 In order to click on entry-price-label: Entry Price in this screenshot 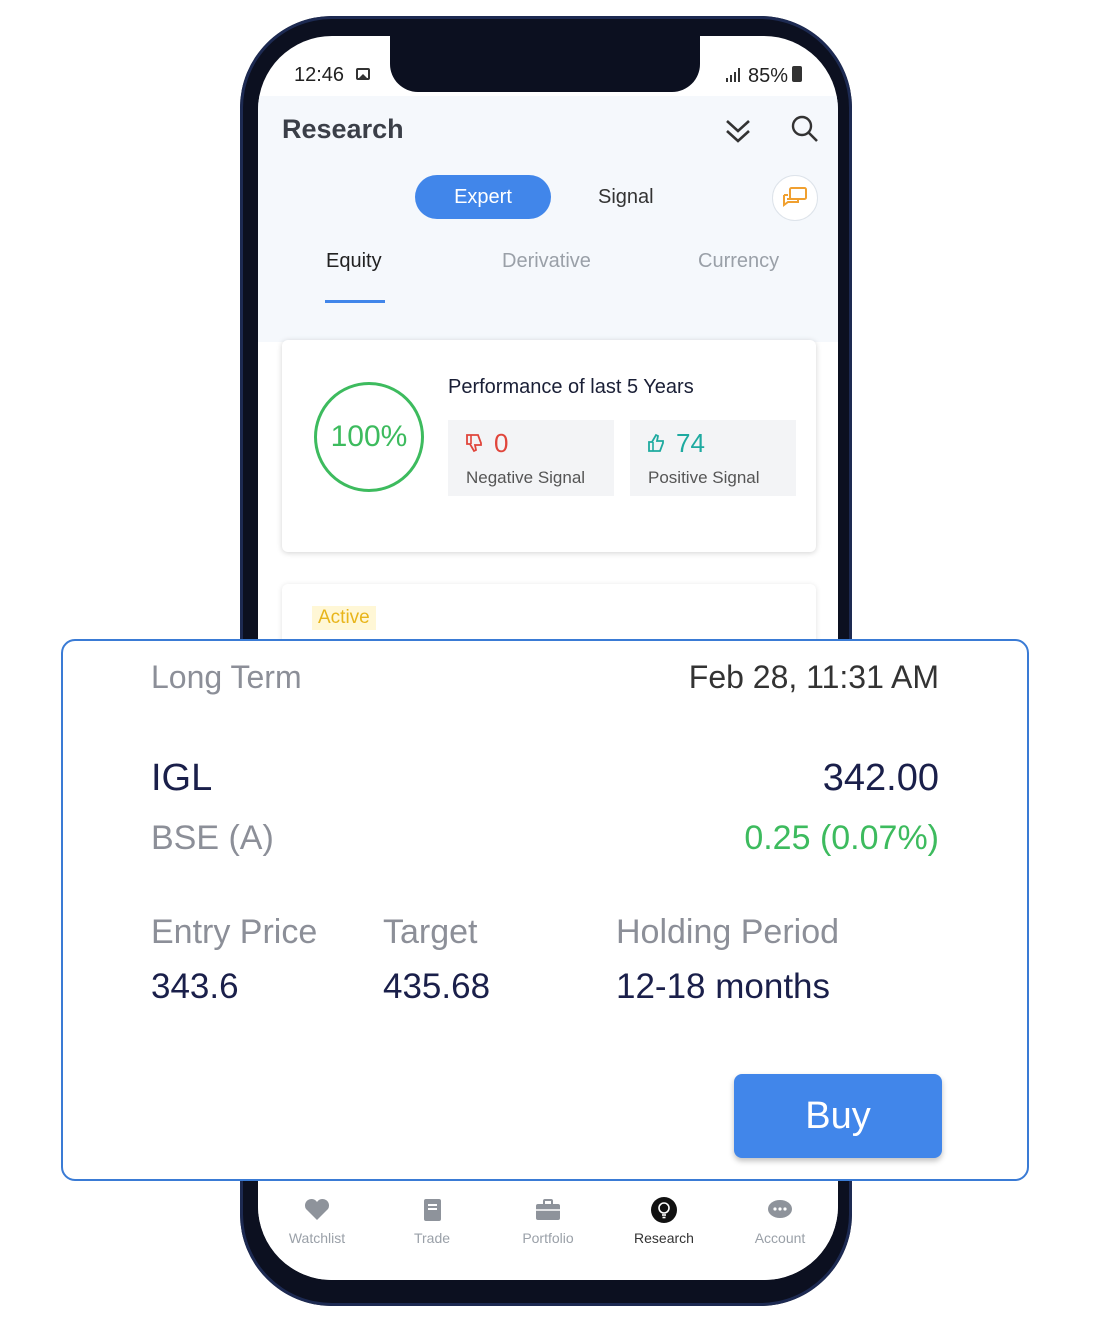, I will do `click(234, 932)`.